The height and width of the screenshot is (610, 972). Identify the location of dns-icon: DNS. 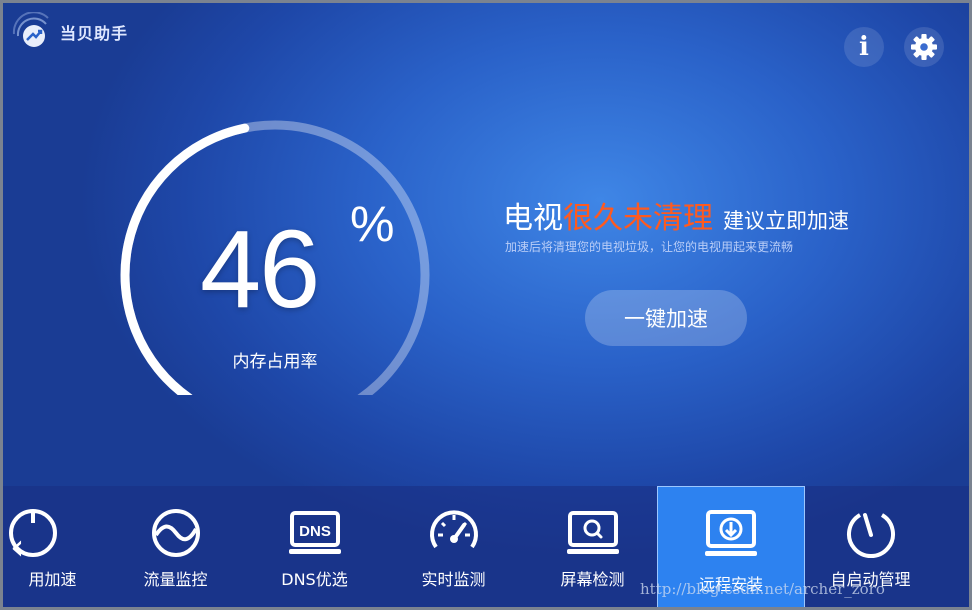
(314, 532).